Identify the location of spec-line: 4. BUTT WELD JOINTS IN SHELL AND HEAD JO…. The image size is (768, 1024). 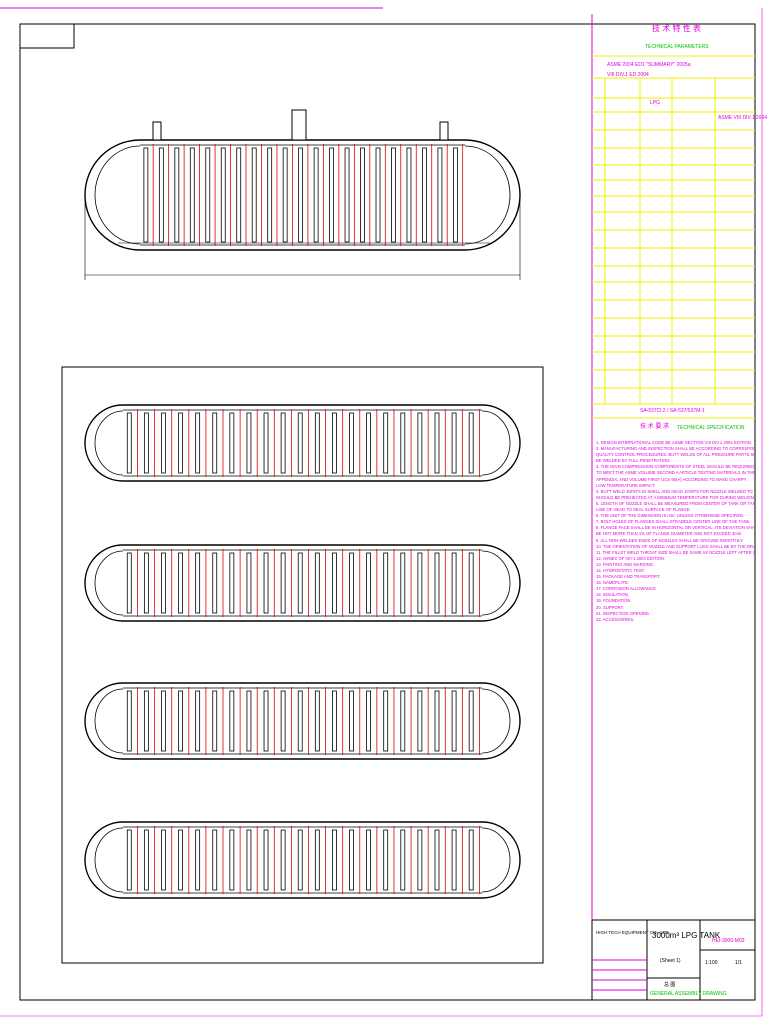
(675, 491).